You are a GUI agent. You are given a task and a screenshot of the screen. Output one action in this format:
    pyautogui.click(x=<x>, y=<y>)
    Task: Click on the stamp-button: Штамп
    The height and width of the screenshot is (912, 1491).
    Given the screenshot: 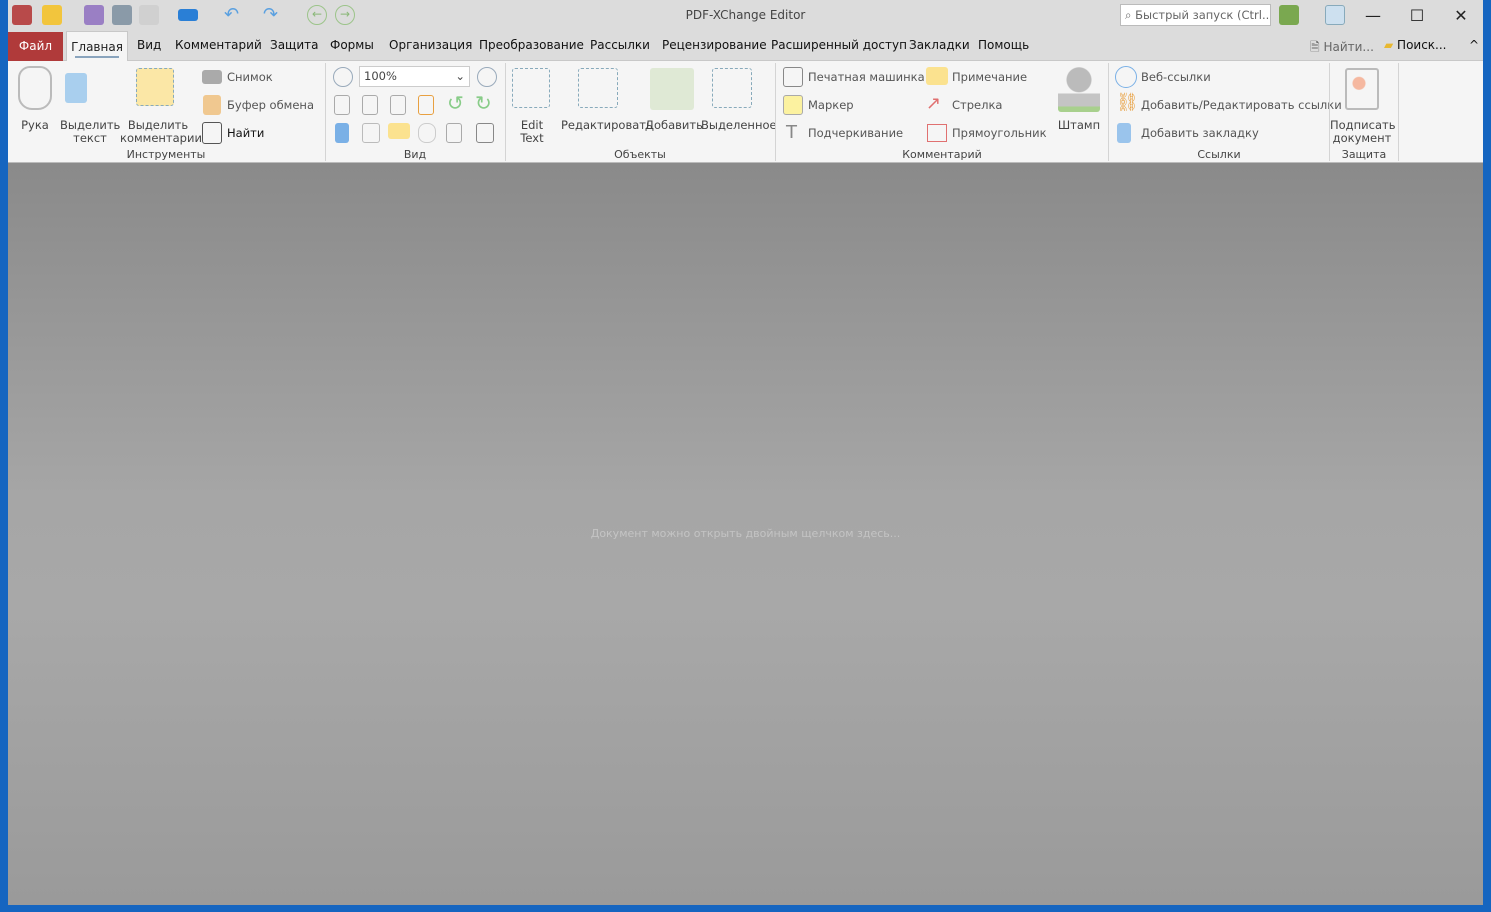 What is the action you would take?
    pyautogui.click(x=1079, y=125)
    